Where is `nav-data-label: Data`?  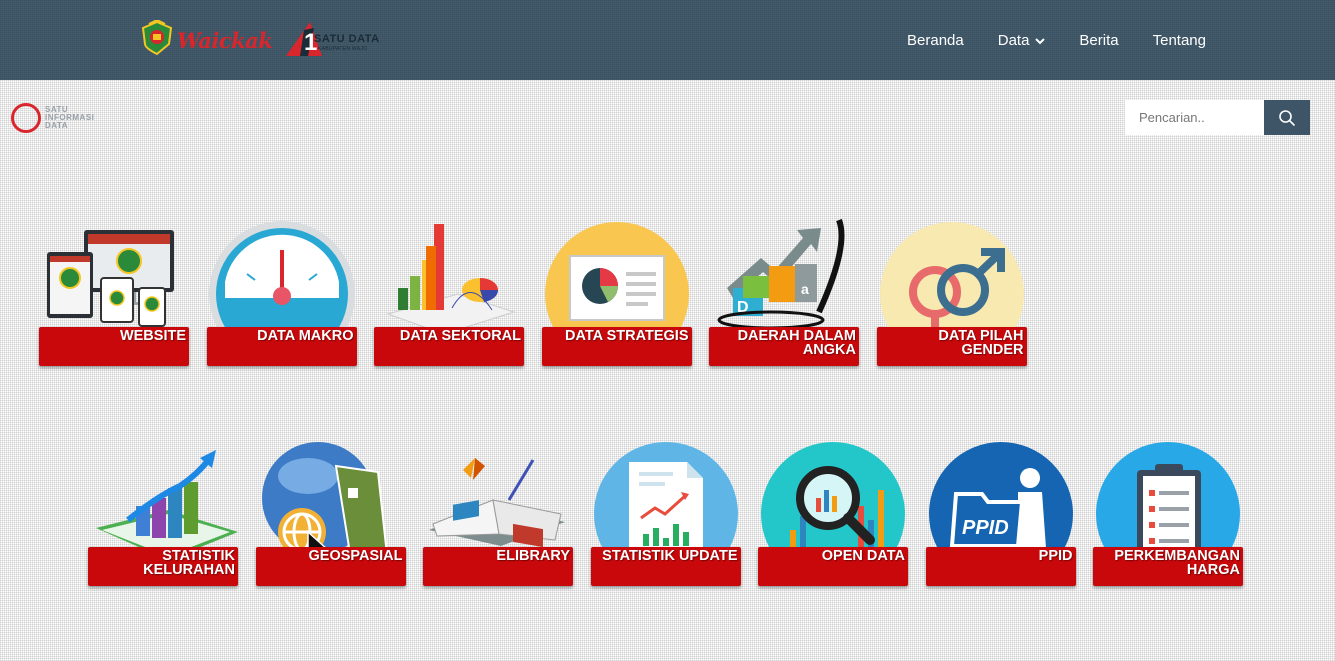 nav-data-label: Data is located at coordinates (1013, 40).